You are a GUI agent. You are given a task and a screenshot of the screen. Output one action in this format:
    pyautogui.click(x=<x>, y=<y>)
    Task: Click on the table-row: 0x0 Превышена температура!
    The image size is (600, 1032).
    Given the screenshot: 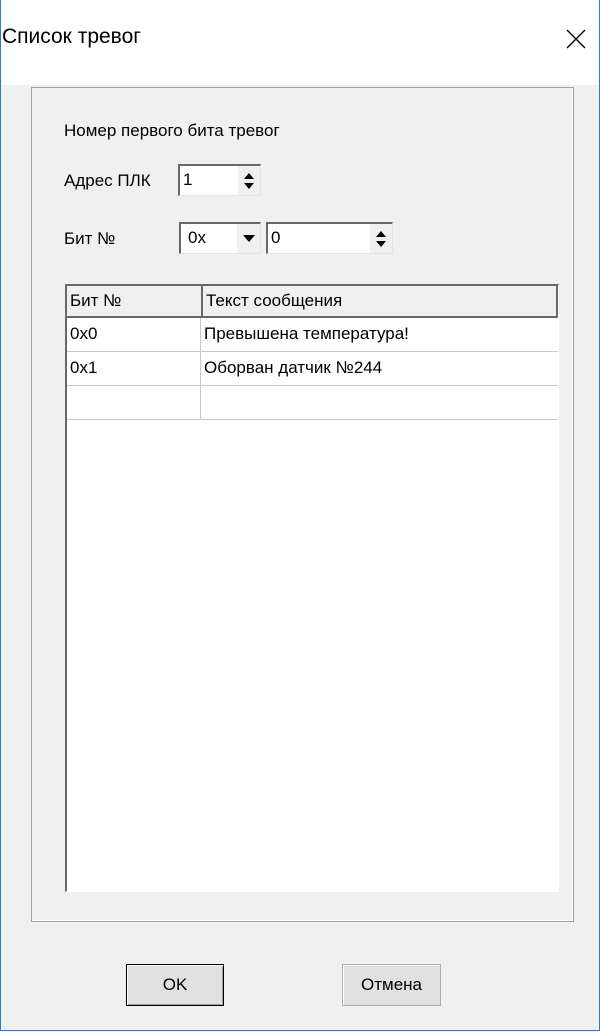 What is the action you would take?
    pyautogui.click(x=312, y=335)
    